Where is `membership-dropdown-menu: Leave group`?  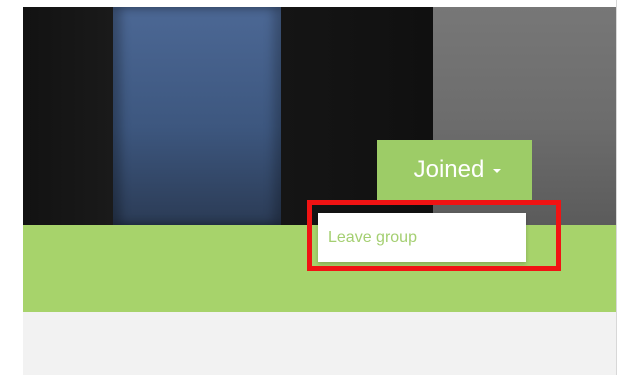 membership-dropdown-menu: Leave group is located at coordinates (422, 237).